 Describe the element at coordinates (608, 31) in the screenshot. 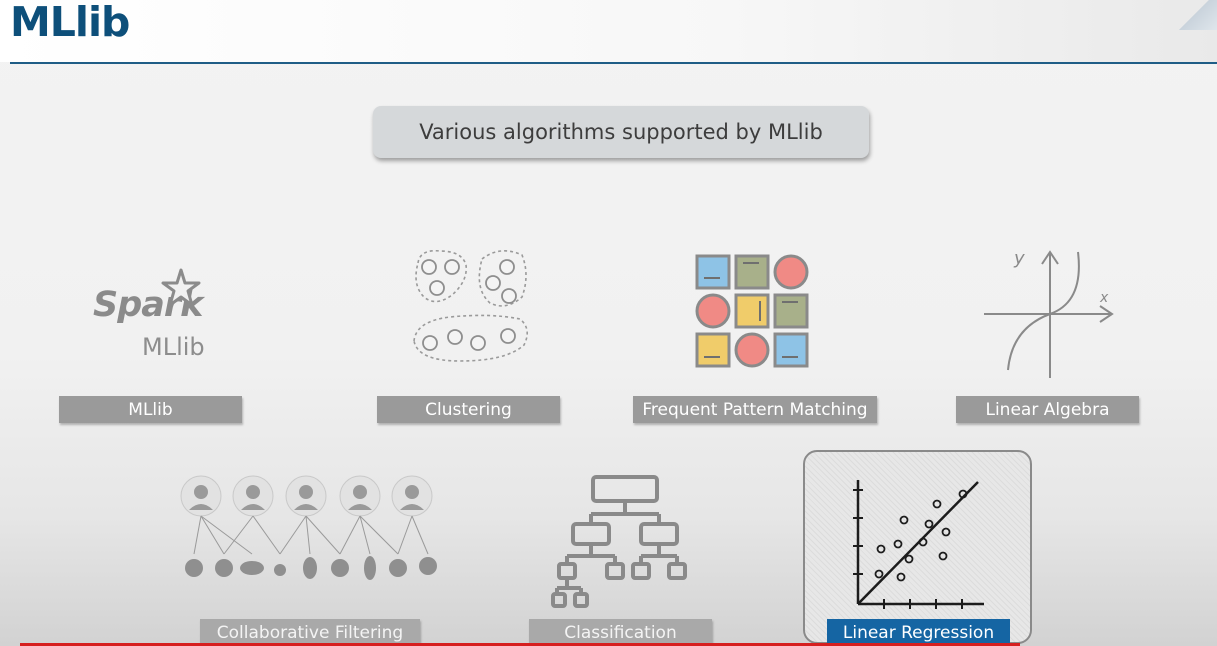

I see `header-band` at that location.